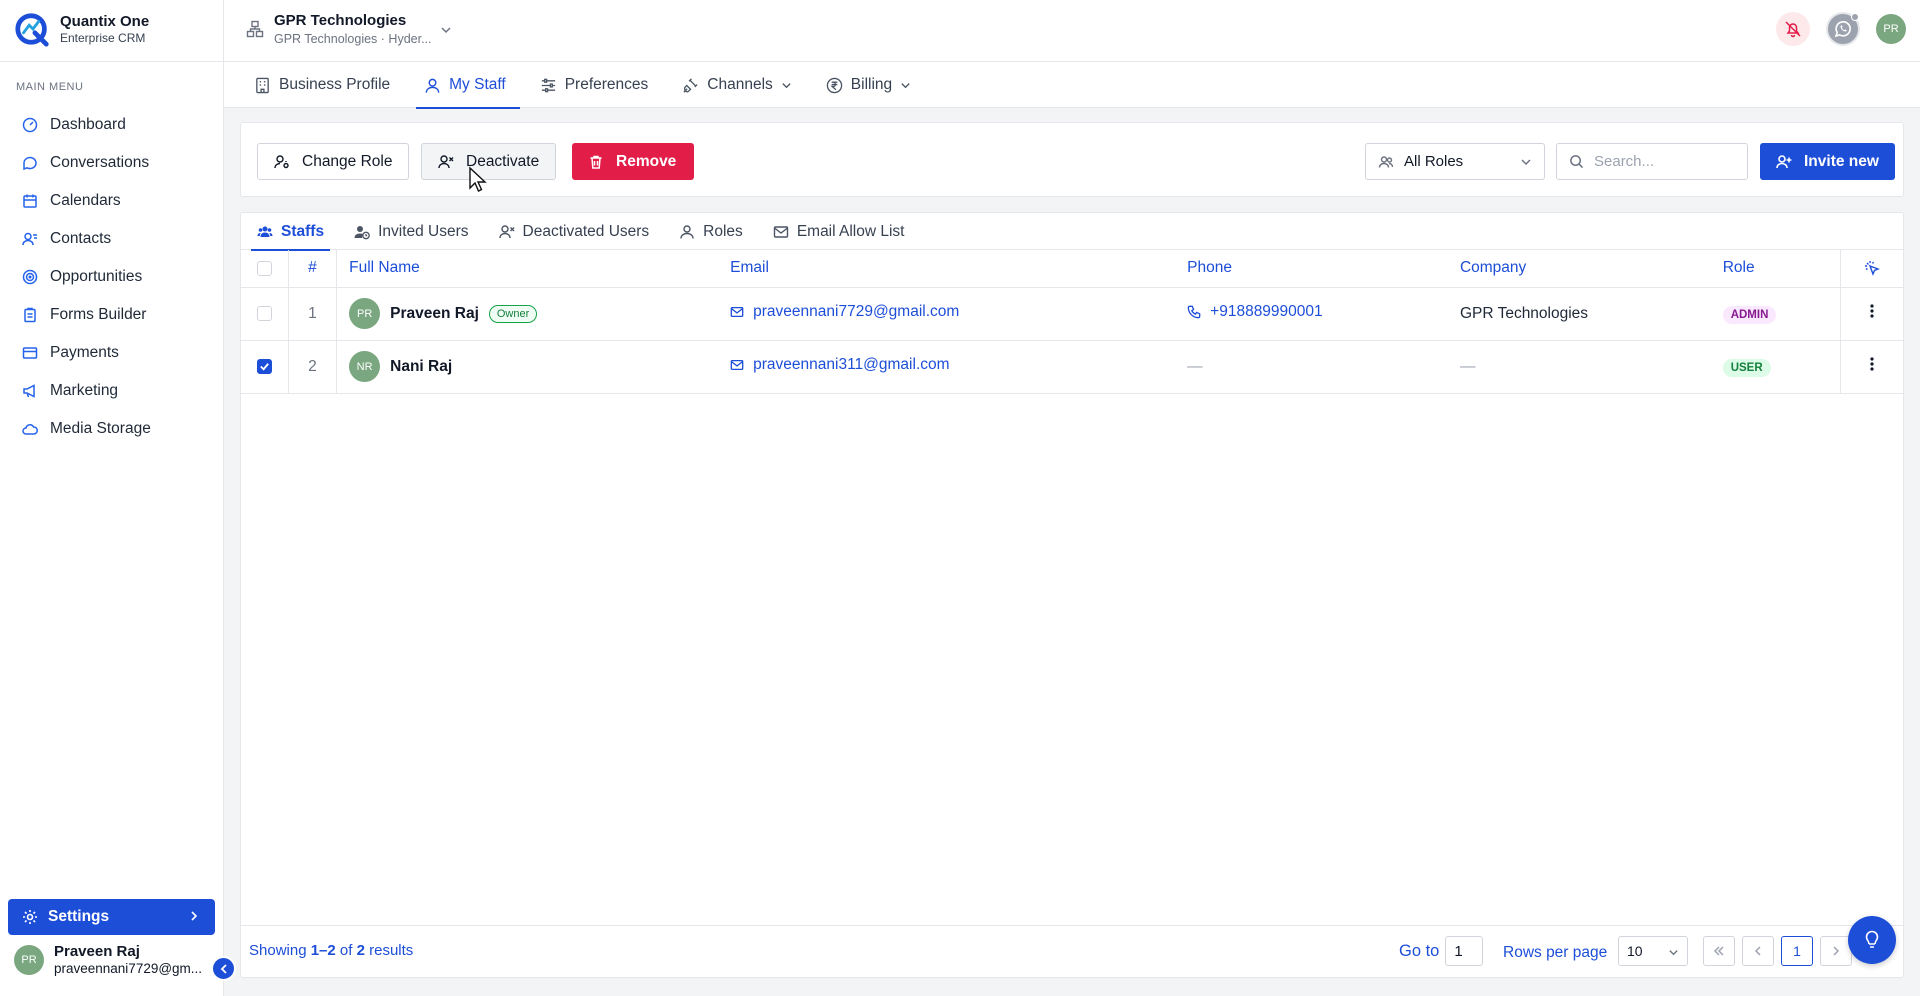 The height and width of the screenshot is (996, 1920). I want to click on staff-name: Praveen Raj, so click(434, 313).